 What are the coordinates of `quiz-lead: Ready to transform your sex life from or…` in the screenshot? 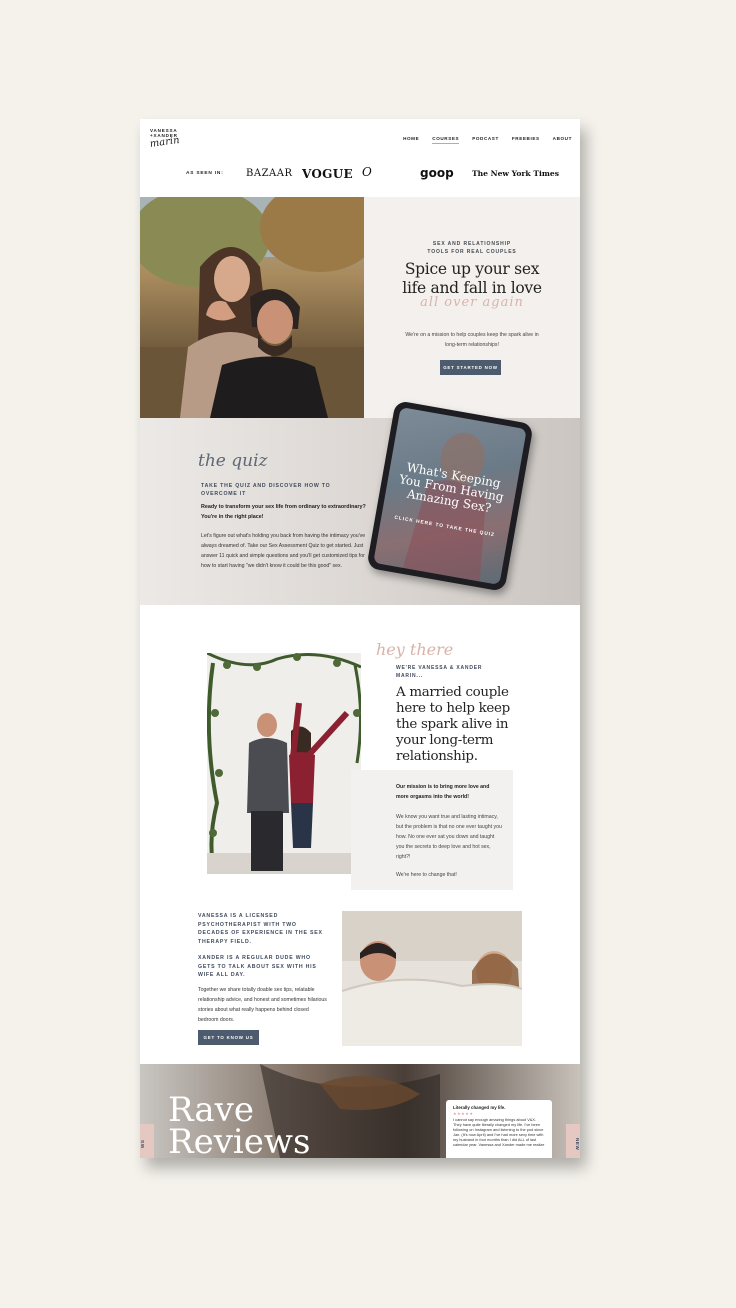 It's located at (283, 512).